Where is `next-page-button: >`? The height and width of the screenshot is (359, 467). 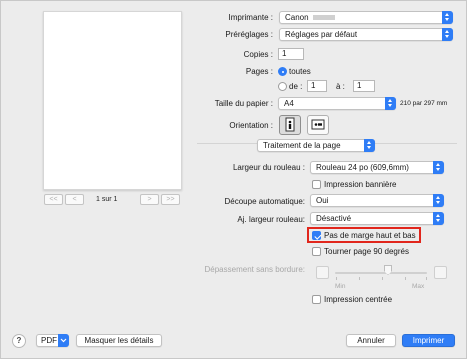 next-page-button: > is located at coordinates (149, 199).